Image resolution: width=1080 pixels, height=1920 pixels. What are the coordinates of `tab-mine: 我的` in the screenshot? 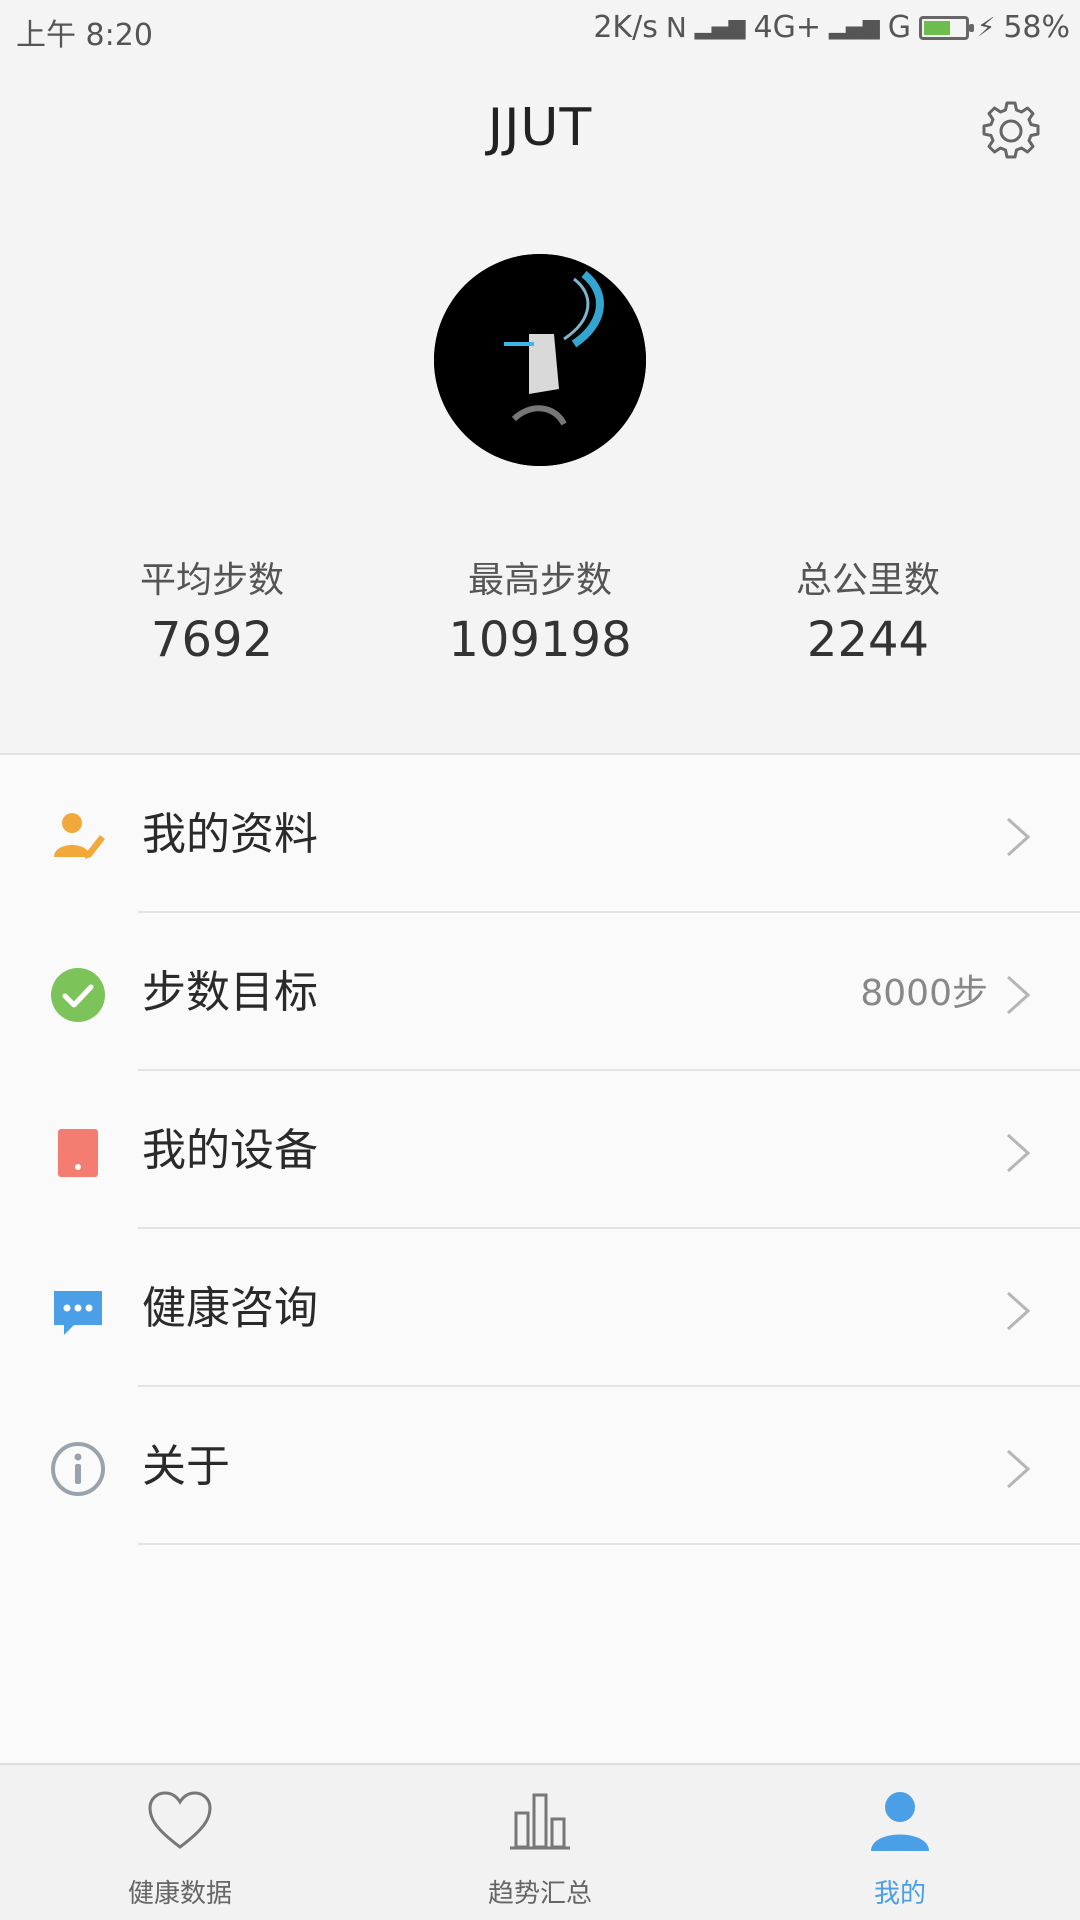 It's located at (900, 1842).